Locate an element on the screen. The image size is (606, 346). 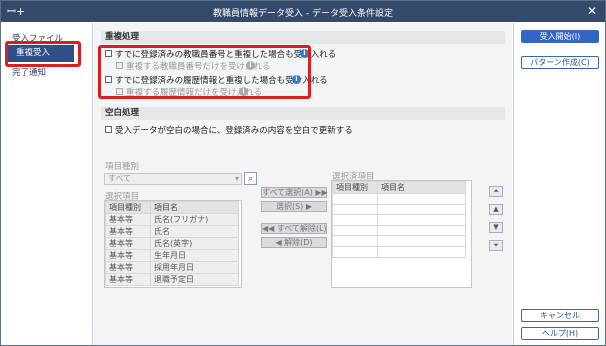
table-row: 基本等 採用年月日 is located at coordinates (172, 267).